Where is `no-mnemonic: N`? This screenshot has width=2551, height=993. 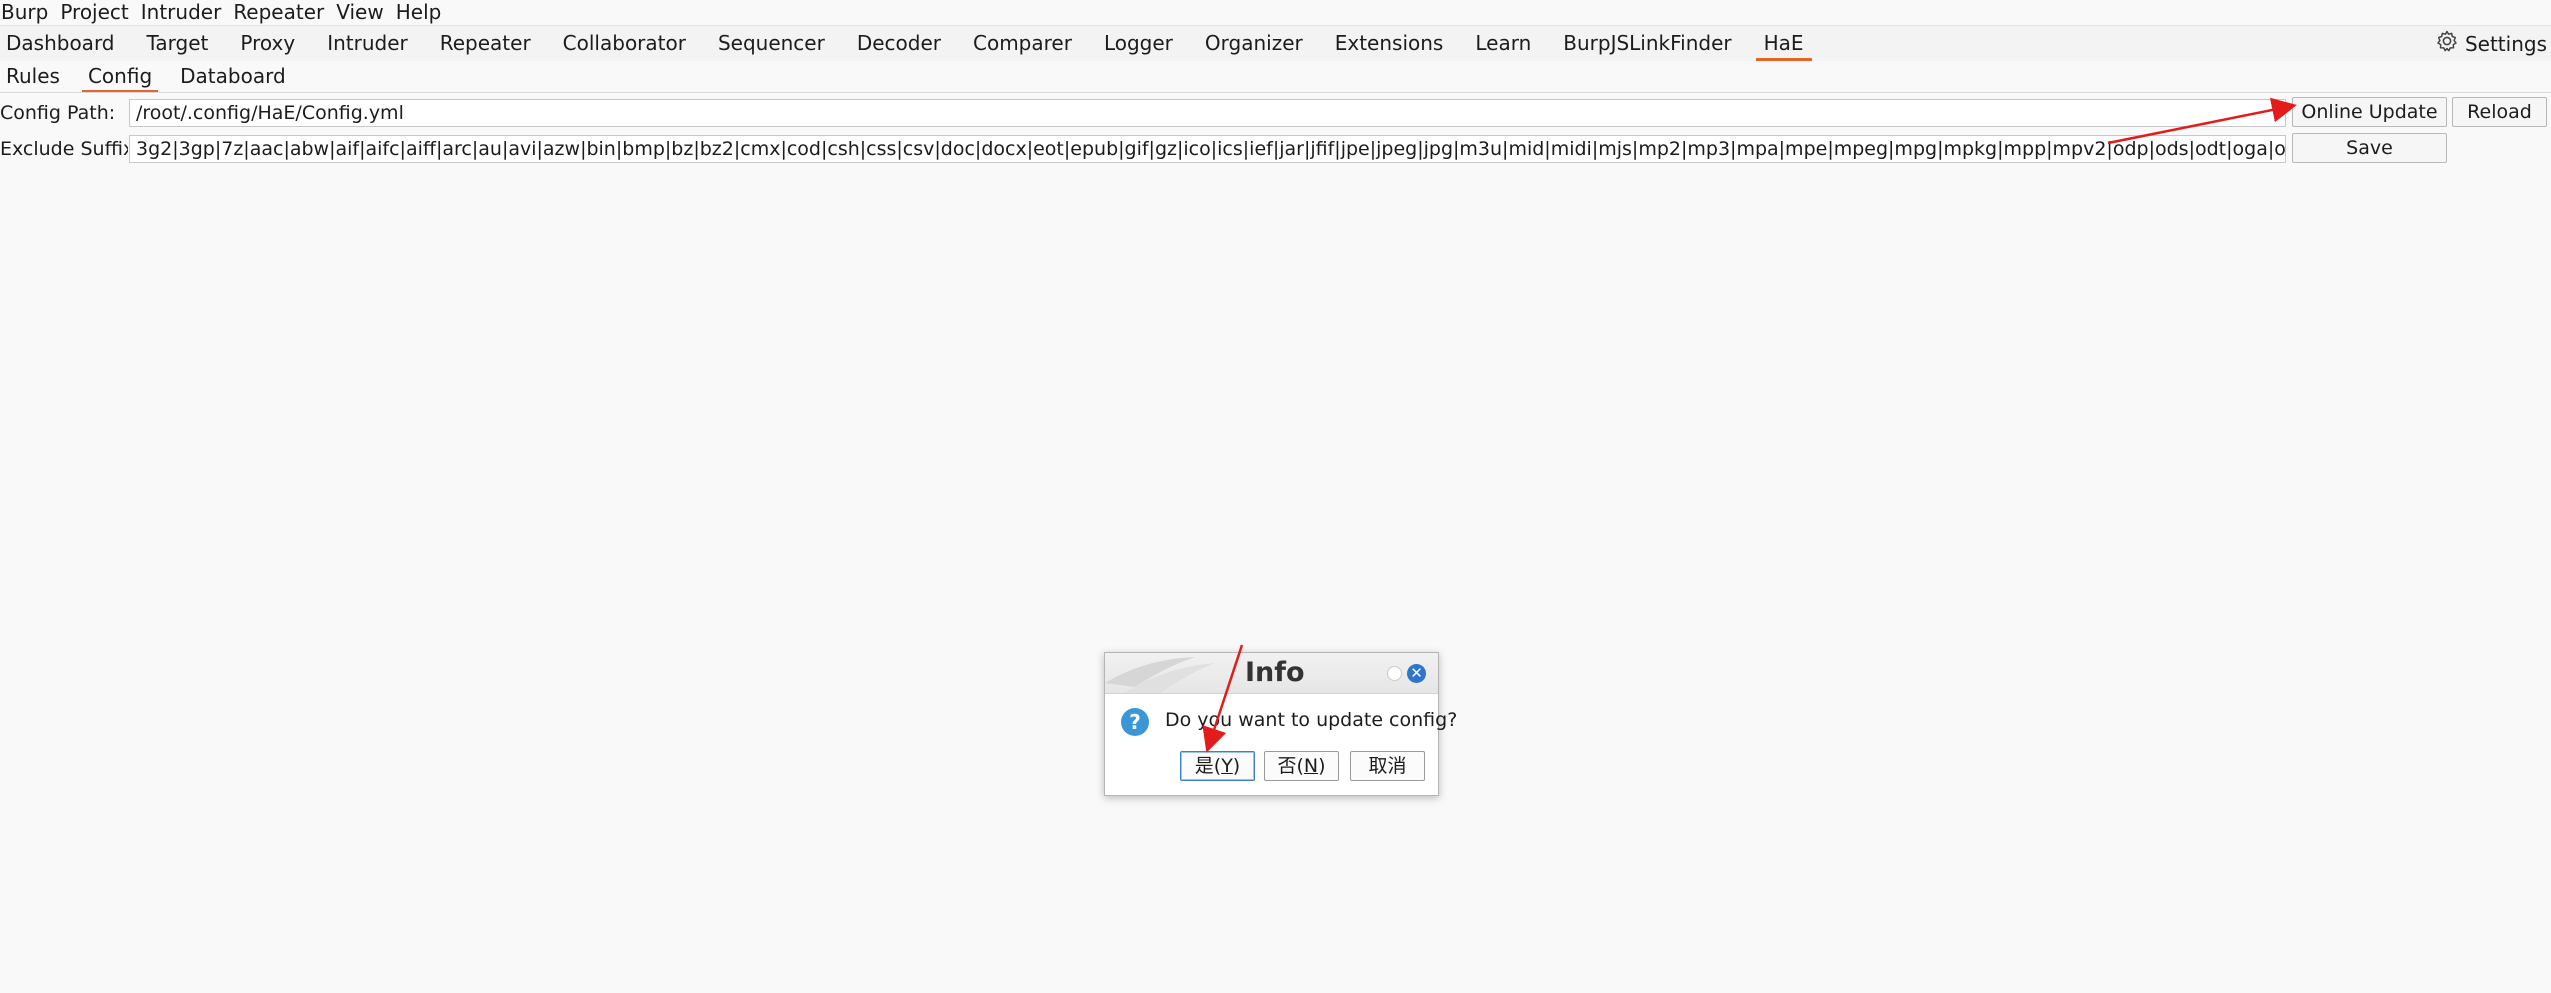
no-mnemonic: N is located at coordinates (1311, 766).